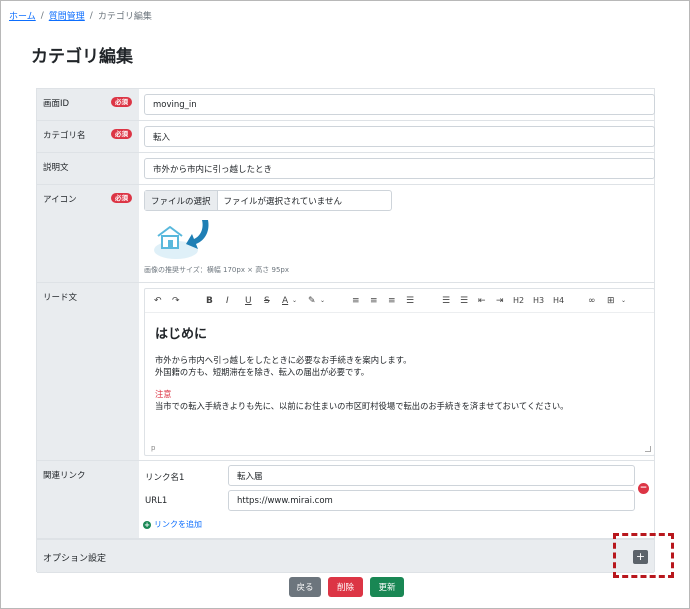  Describe the element at coordinates (611, 301) in the screenshot. I see `table-icon: ⊞` at that location.